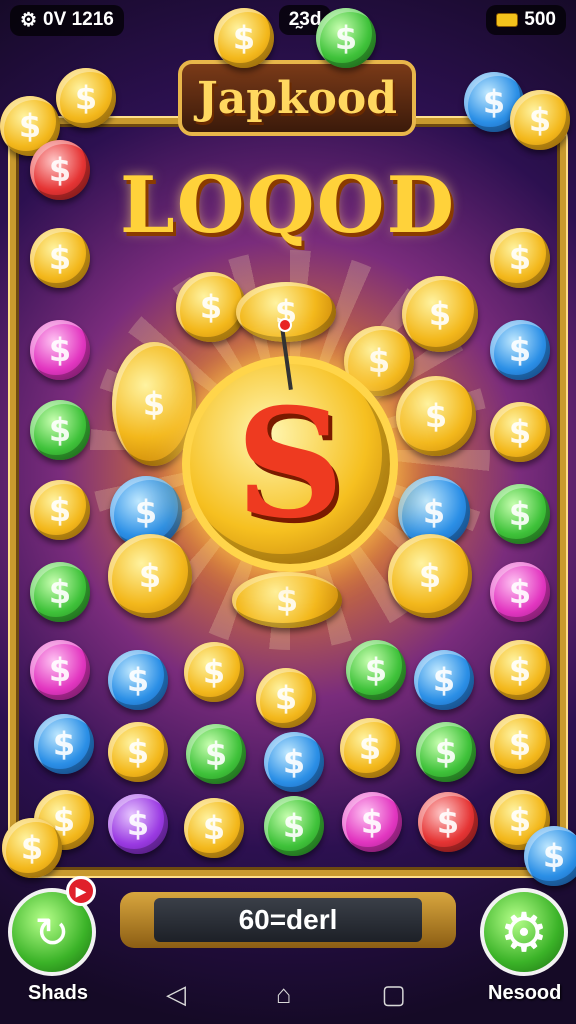 The image size is (576, 1024). I want to click on system-nav-bar: ◁ ⌂ ▢, so click(288, 994).